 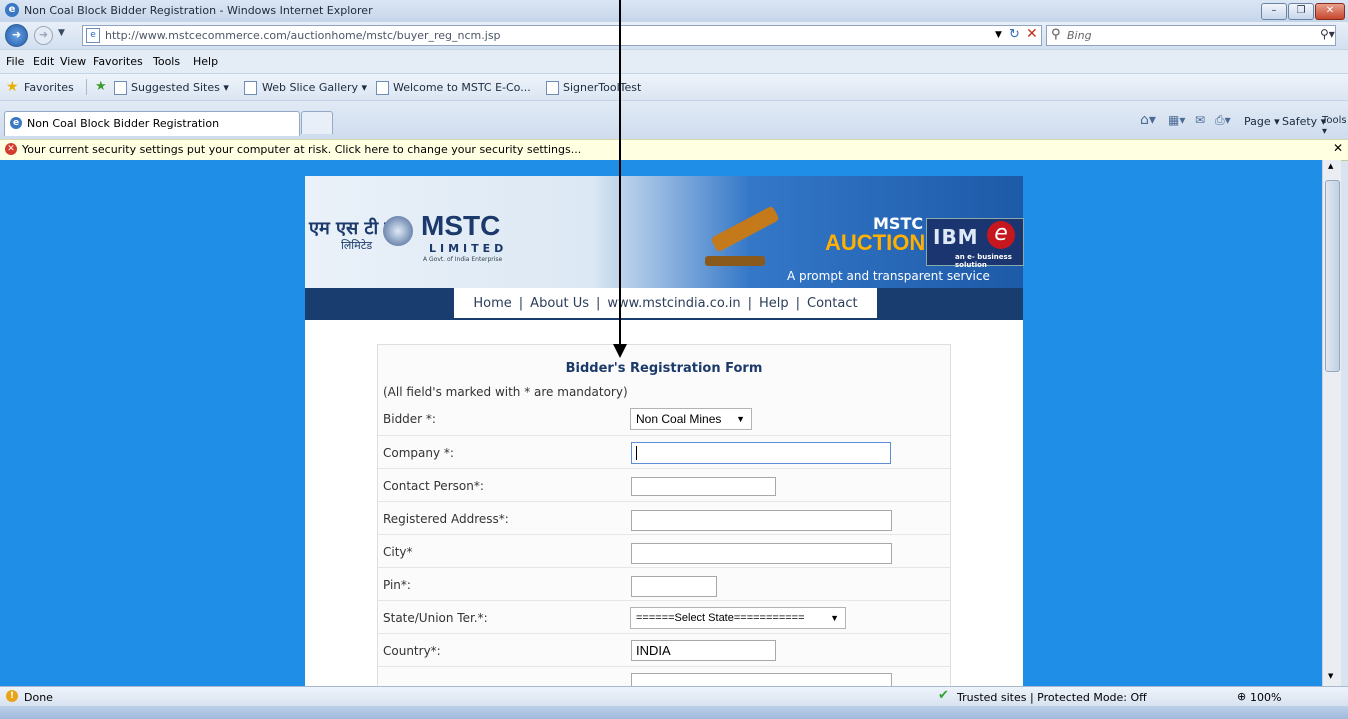 I want to click on security-zone: Trusted sites | Protected Mode: Off, so click(x=1052, y=697).